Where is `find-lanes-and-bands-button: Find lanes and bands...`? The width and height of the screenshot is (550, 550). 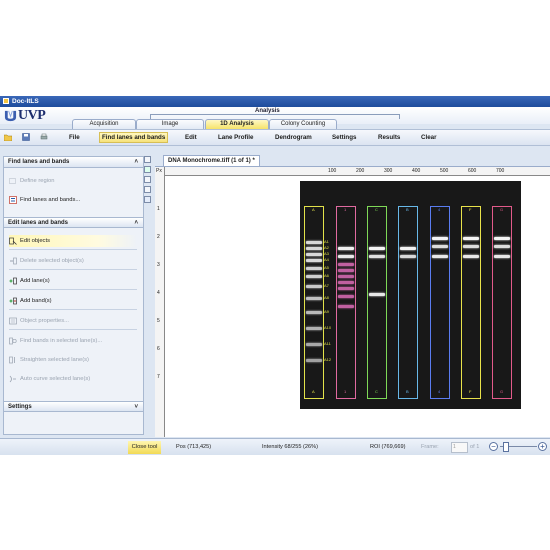
find-lanes-and-bands-button: Find lanes and bands... is located at coordinates (73, 200).